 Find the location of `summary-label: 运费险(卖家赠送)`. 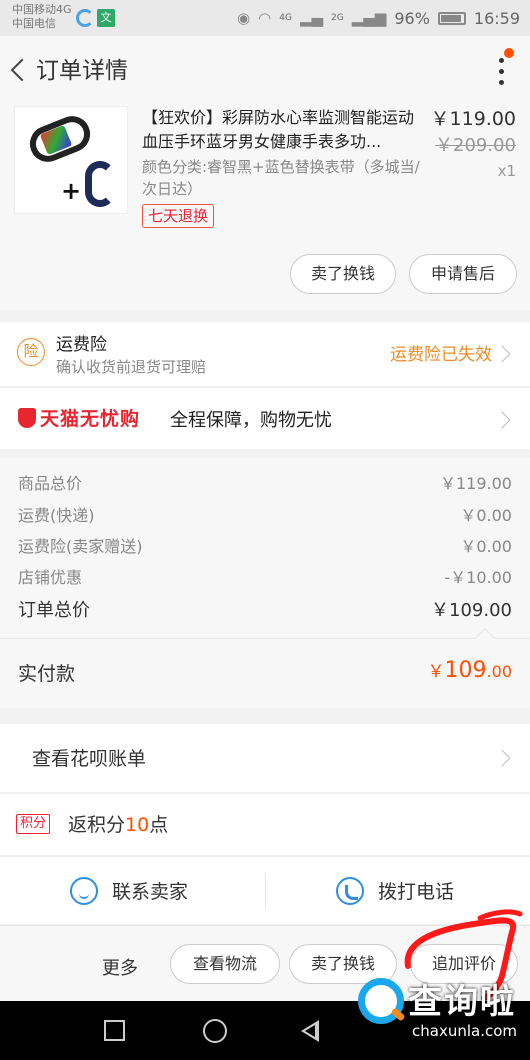

summary-label: 运费险(卖家赠送) is located at coordinates (80, 546).